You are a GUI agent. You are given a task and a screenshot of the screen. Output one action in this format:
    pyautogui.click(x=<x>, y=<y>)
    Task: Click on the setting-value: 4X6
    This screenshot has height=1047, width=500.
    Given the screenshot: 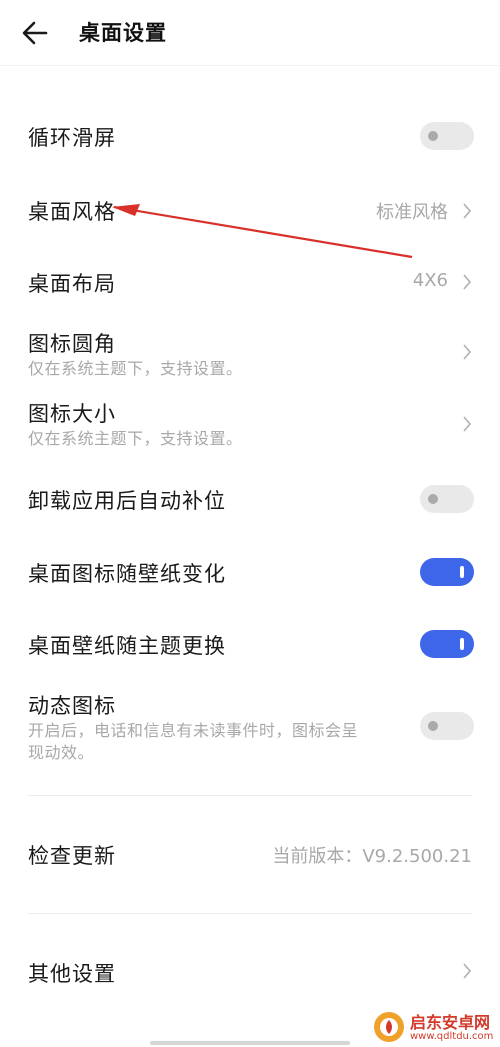 What is the action you would take?
    pyautogui.click(x=430, y=280)
    